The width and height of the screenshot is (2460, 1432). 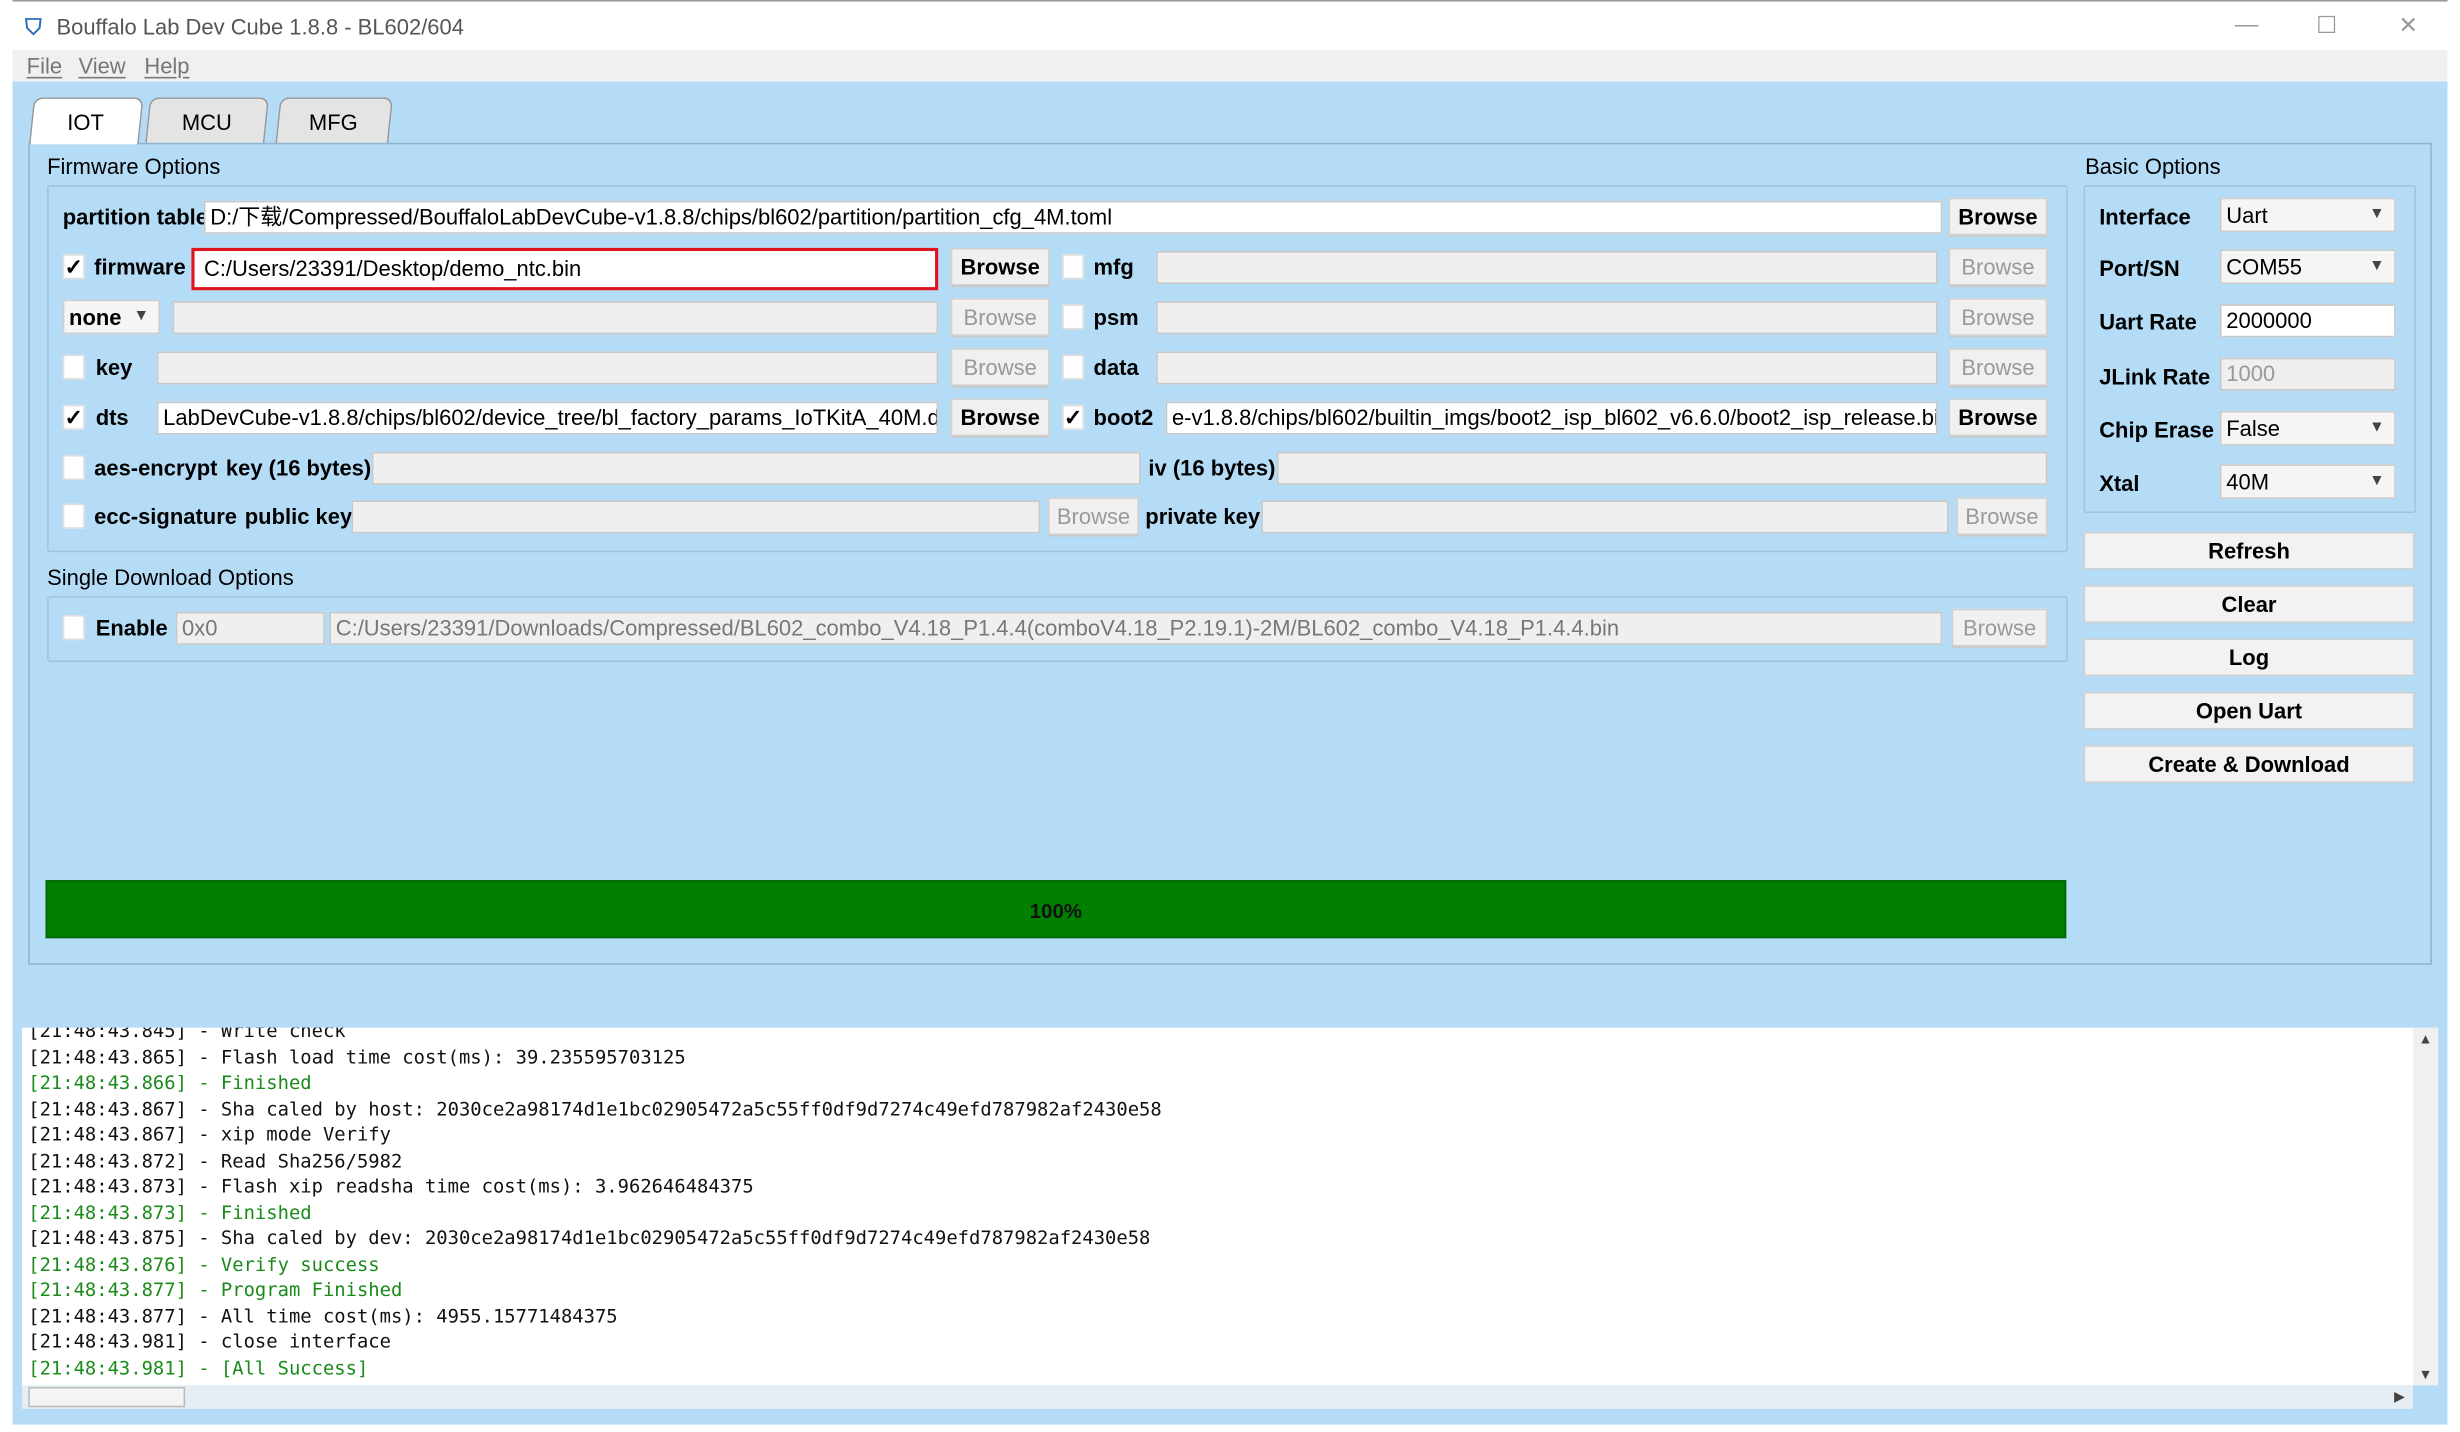 I want to click on tab-label: MCU, so click(x=206, y=122).